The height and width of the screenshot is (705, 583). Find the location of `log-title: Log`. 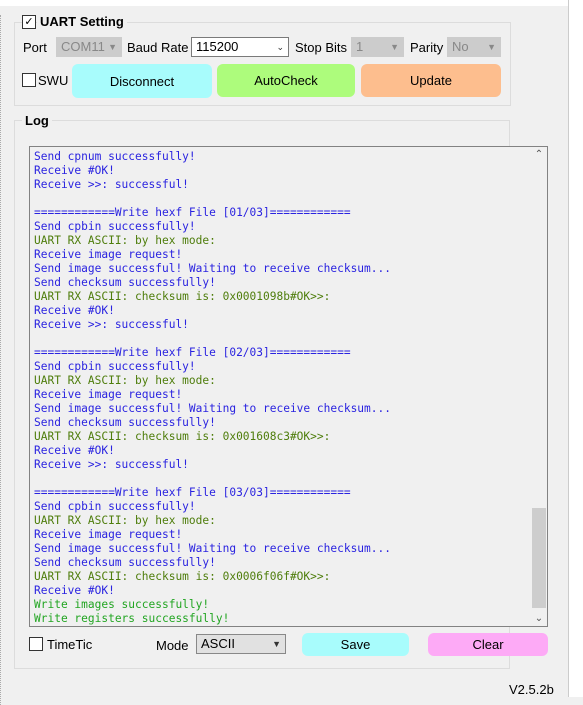

log-title: Log is located at coordinates (37, 120).